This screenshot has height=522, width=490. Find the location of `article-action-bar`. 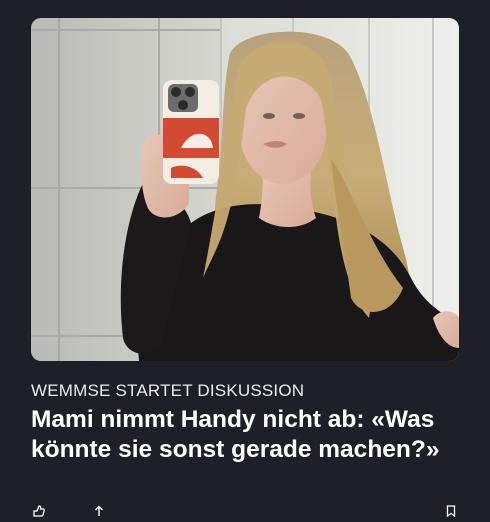

article-action-bar is located at coordinates (245, 511).